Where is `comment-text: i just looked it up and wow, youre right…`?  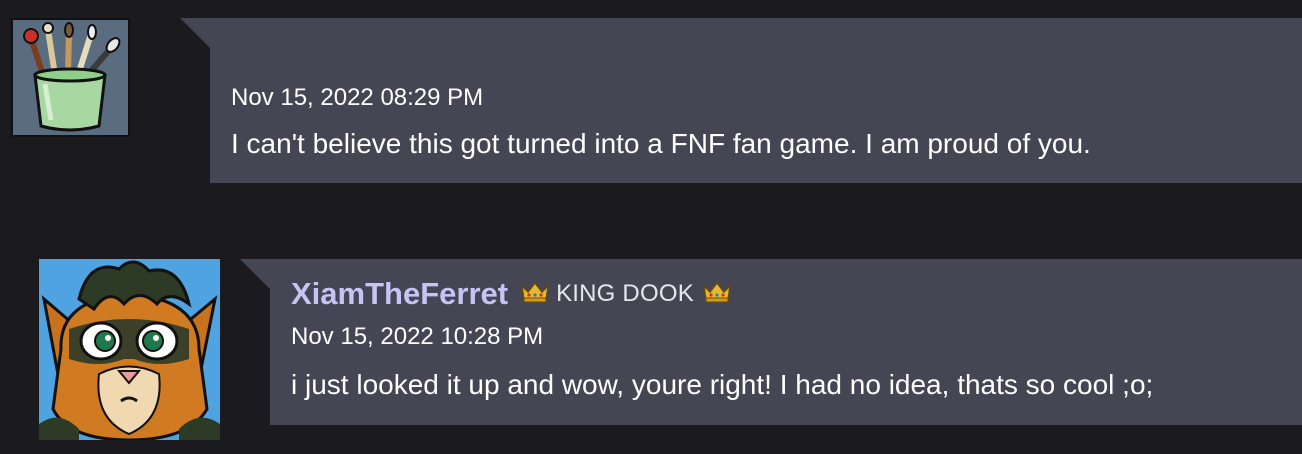 comment-text: i just looked it up and wow, youre right… is located at coordinates (722, 384).